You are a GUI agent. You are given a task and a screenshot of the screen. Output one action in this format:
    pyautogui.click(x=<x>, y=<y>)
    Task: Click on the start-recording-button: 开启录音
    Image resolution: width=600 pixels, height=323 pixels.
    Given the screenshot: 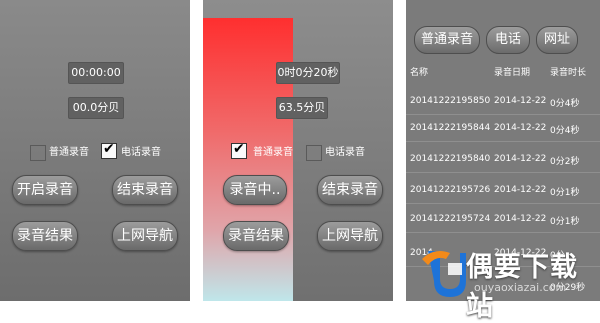 What is the action you would take?
    pyautogui.click(x=45, y=190)
    